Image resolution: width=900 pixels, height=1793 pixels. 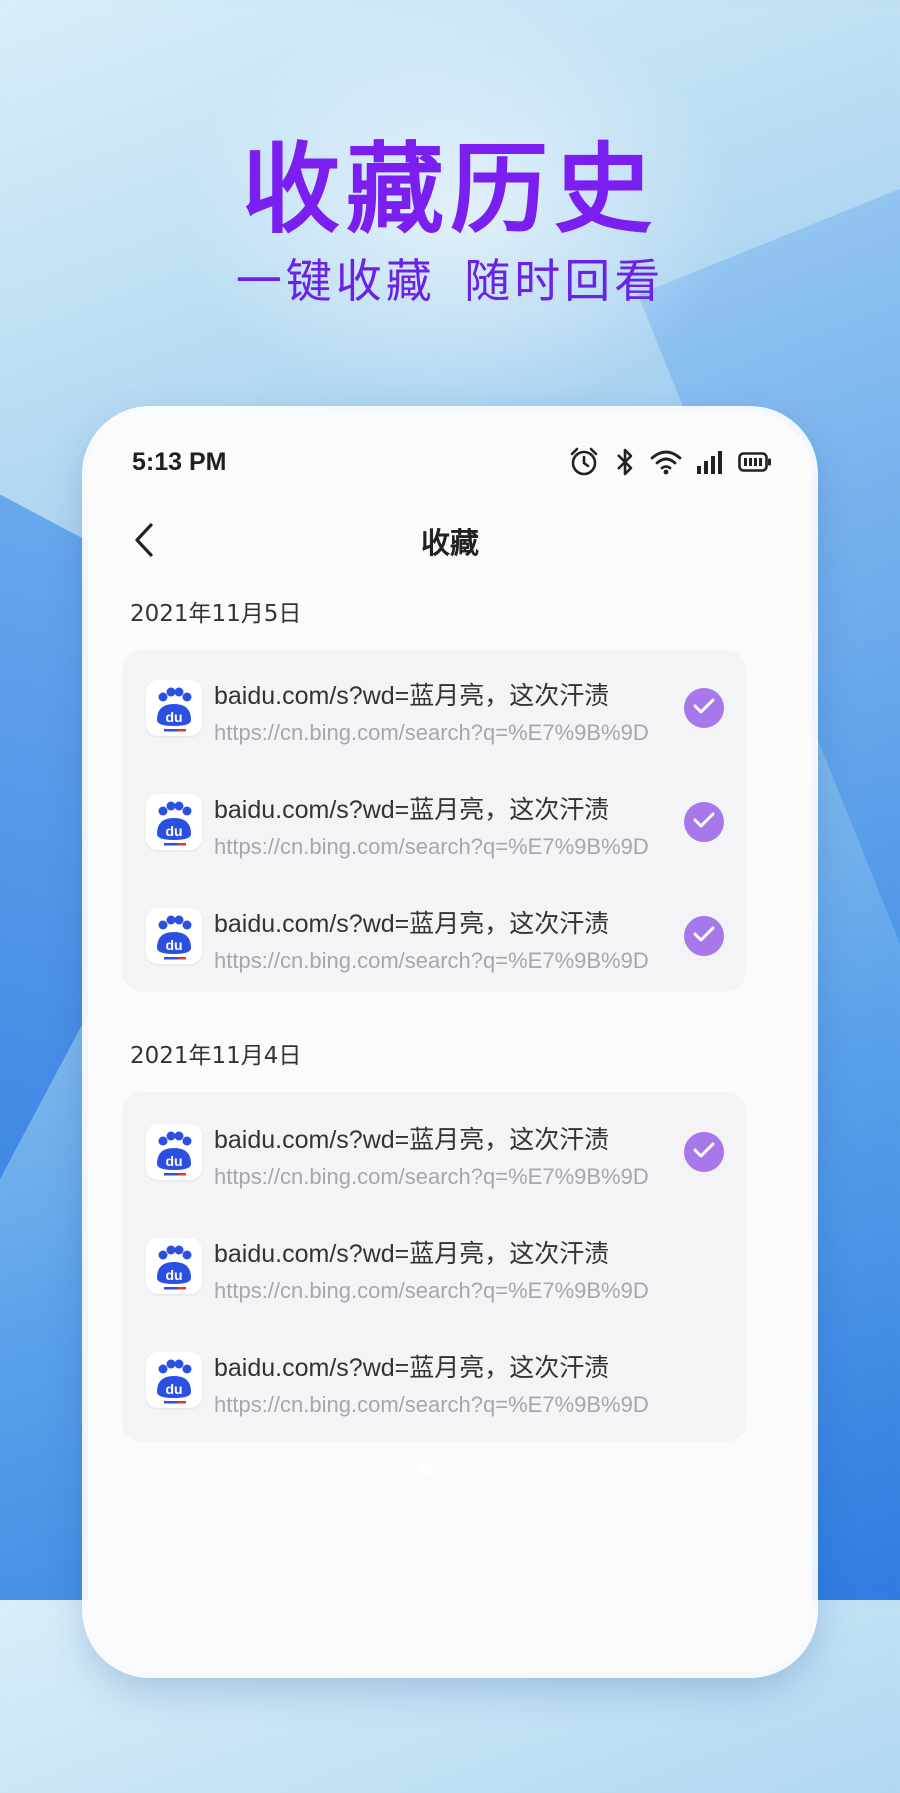 I want to click on battery-icon, so click(x=755, y=462).